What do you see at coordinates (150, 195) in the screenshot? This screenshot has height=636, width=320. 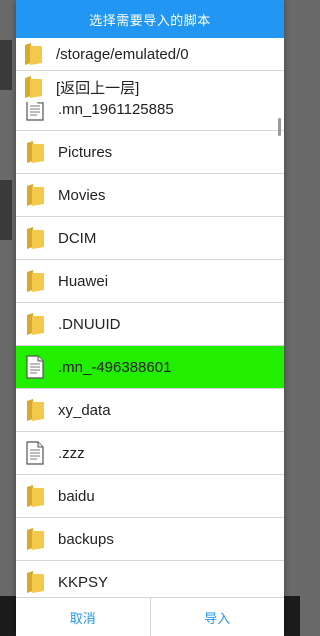 I see `file-list-item: Movies` at bounding box center [150, 195].